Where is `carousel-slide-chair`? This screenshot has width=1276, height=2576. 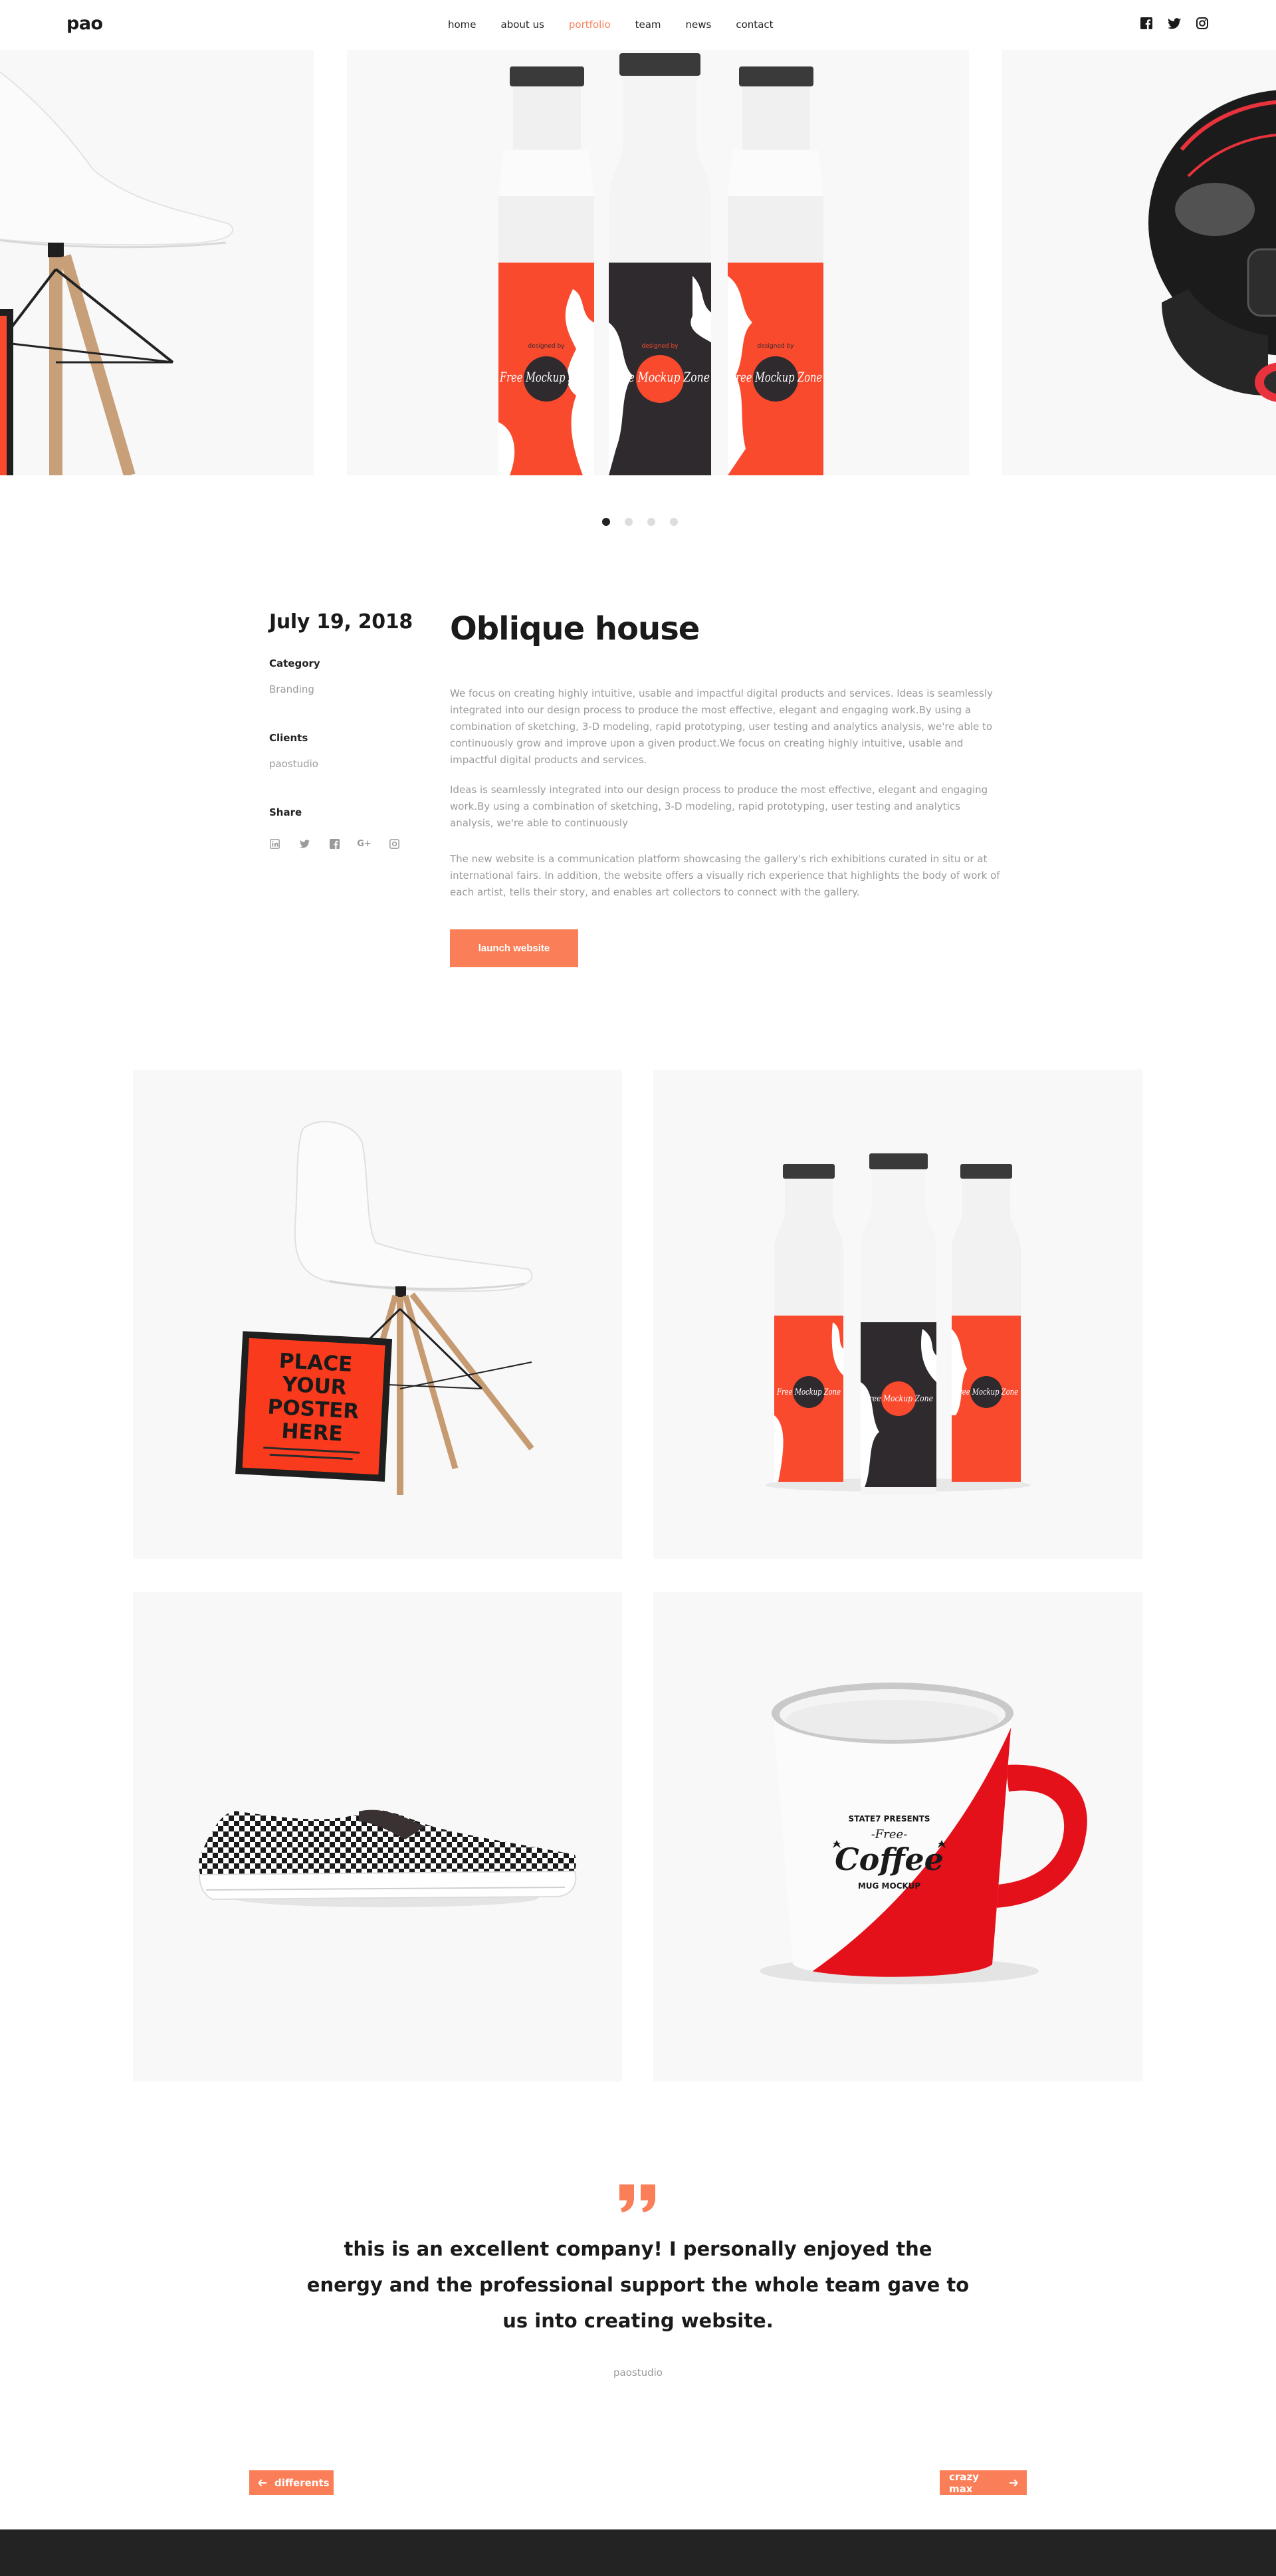
carousel-slide-chair is located at coordinates (157, 262).